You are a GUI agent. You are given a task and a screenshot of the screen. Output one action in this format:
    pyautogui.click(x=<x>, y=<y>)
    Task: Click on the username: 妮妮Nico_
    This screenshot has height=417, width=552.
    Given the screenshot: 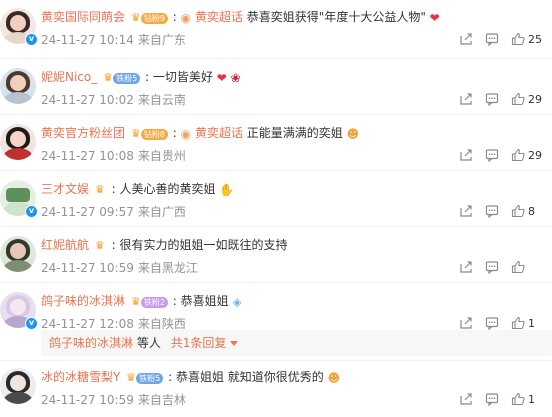 What is the action you would take?
    pyautogui.click(x=69, y=77)
    